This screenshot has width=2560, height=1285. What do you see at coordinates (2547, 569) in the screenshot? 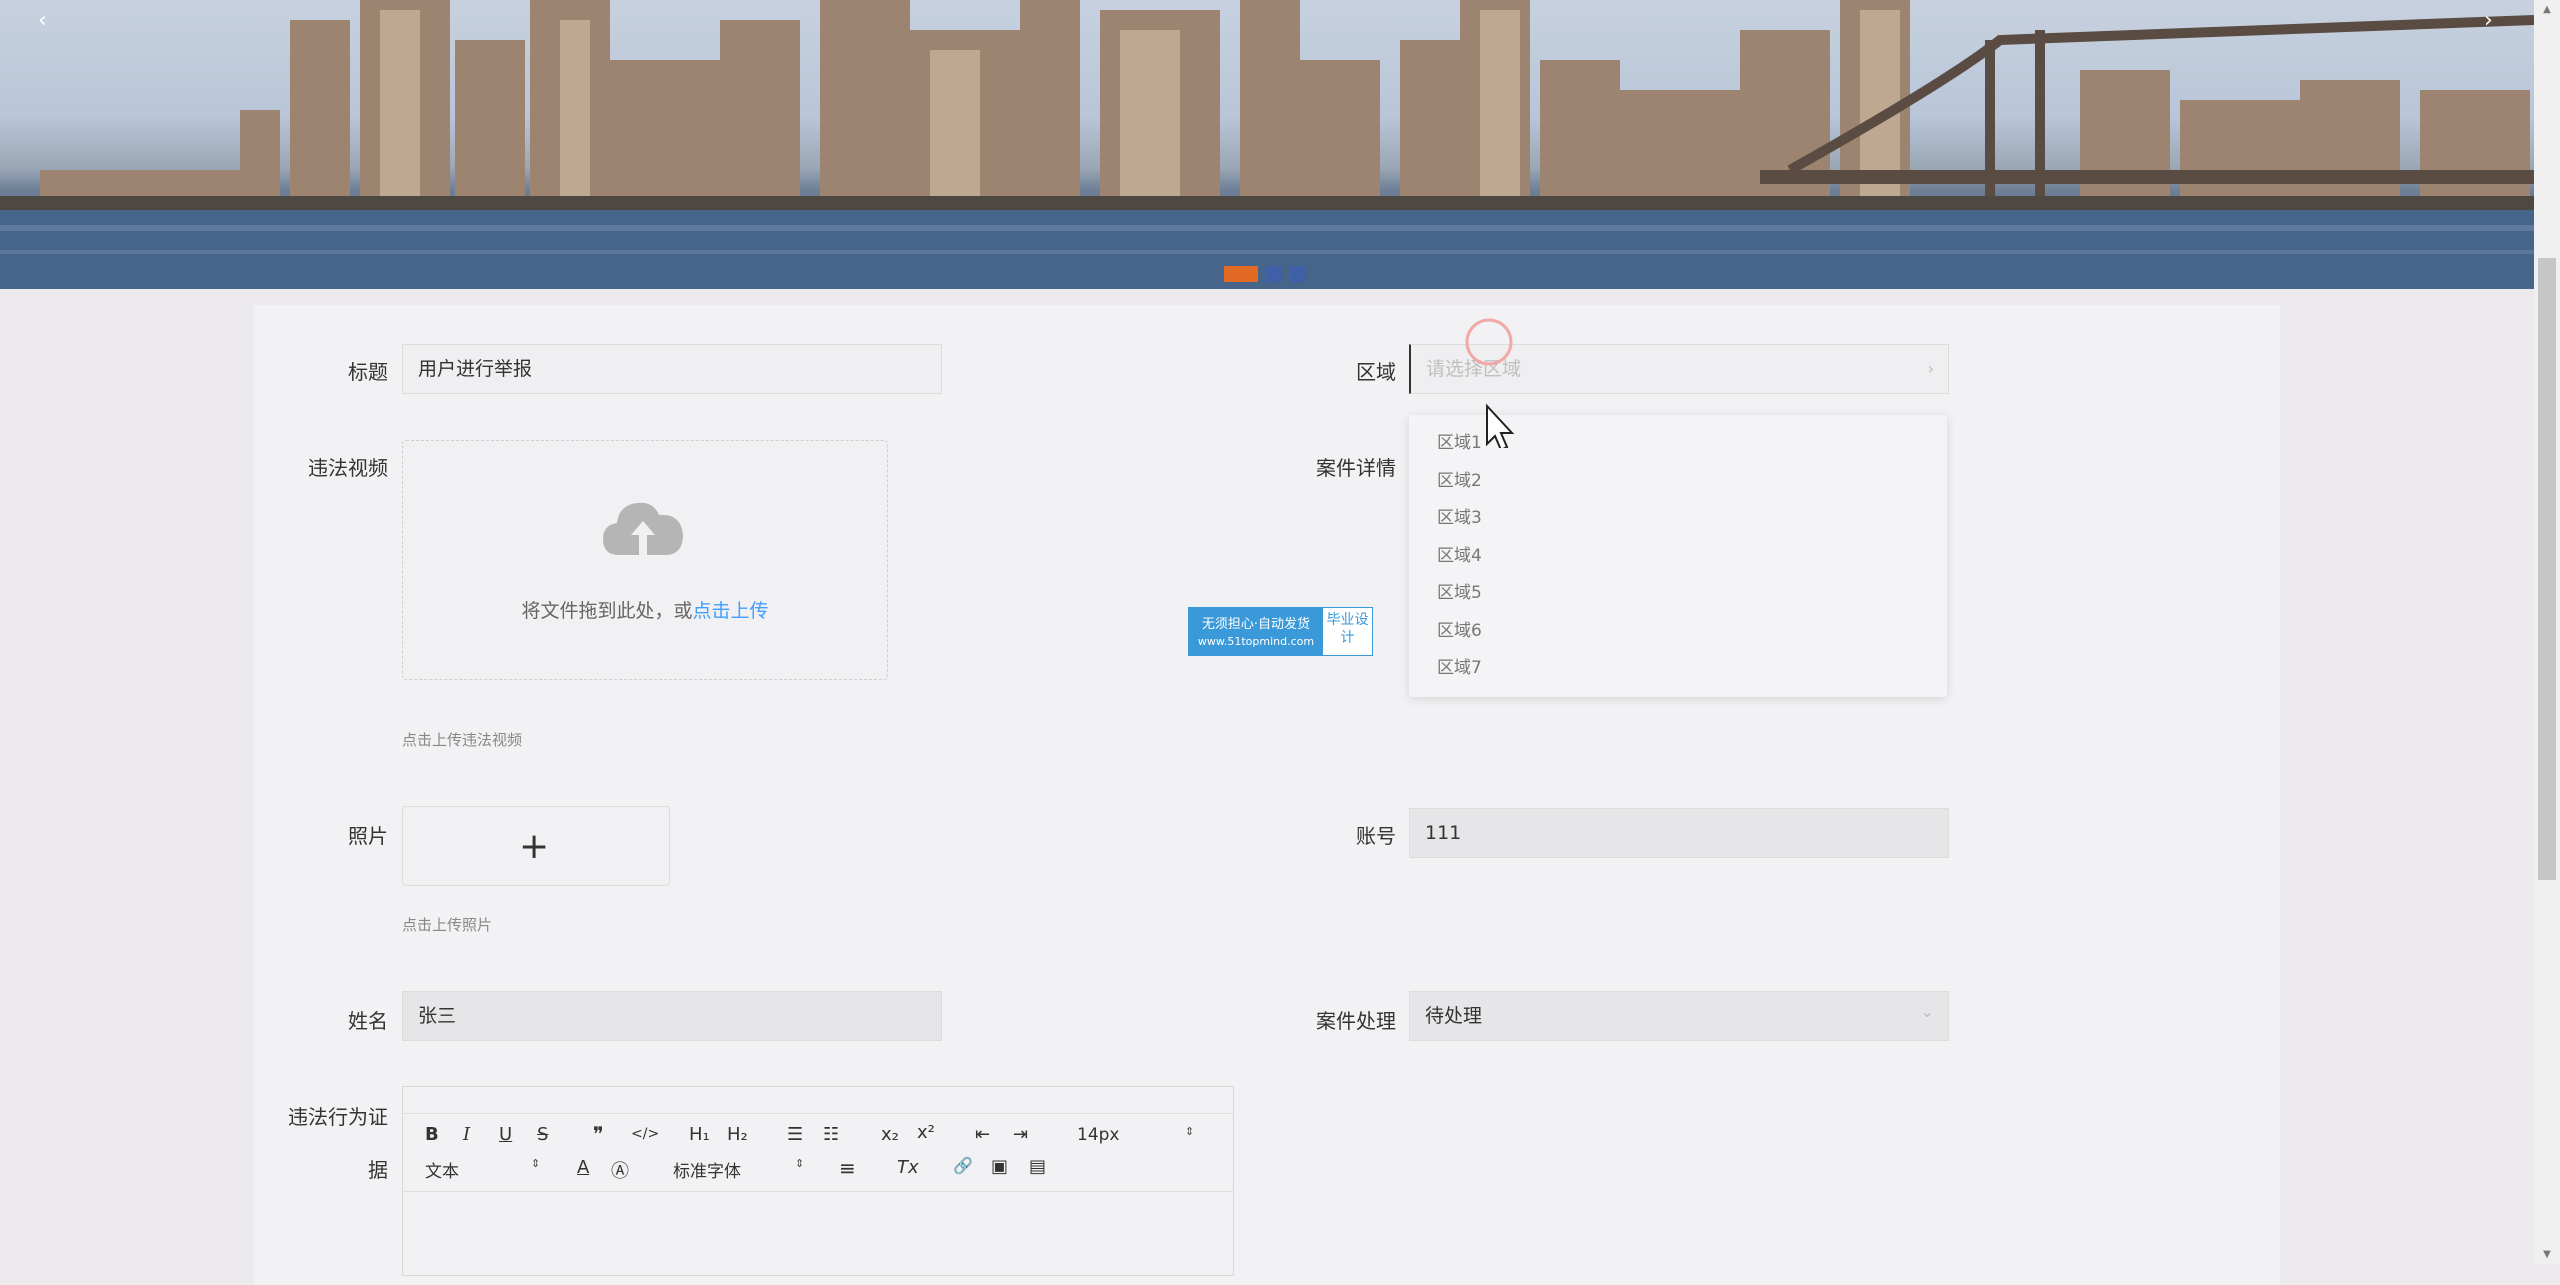
I see `scrollbar-thumb` at bounding box center [2547, 569].